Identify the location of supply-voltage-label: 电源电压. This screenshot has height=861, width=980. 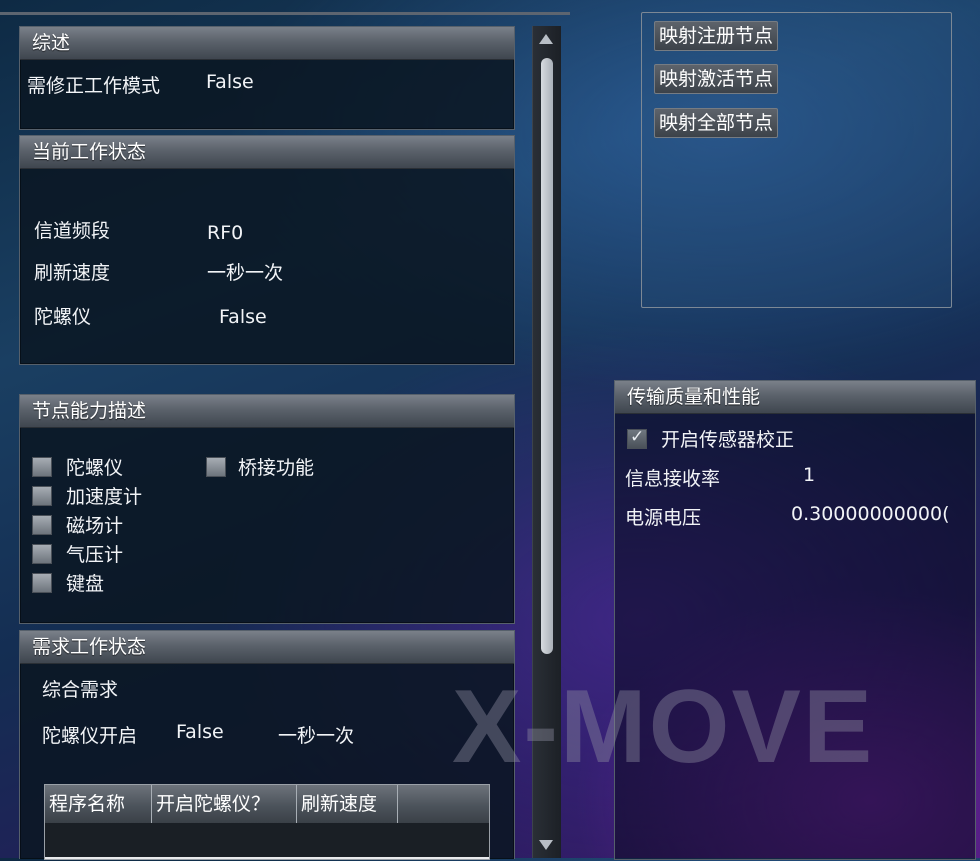
(663, 518).